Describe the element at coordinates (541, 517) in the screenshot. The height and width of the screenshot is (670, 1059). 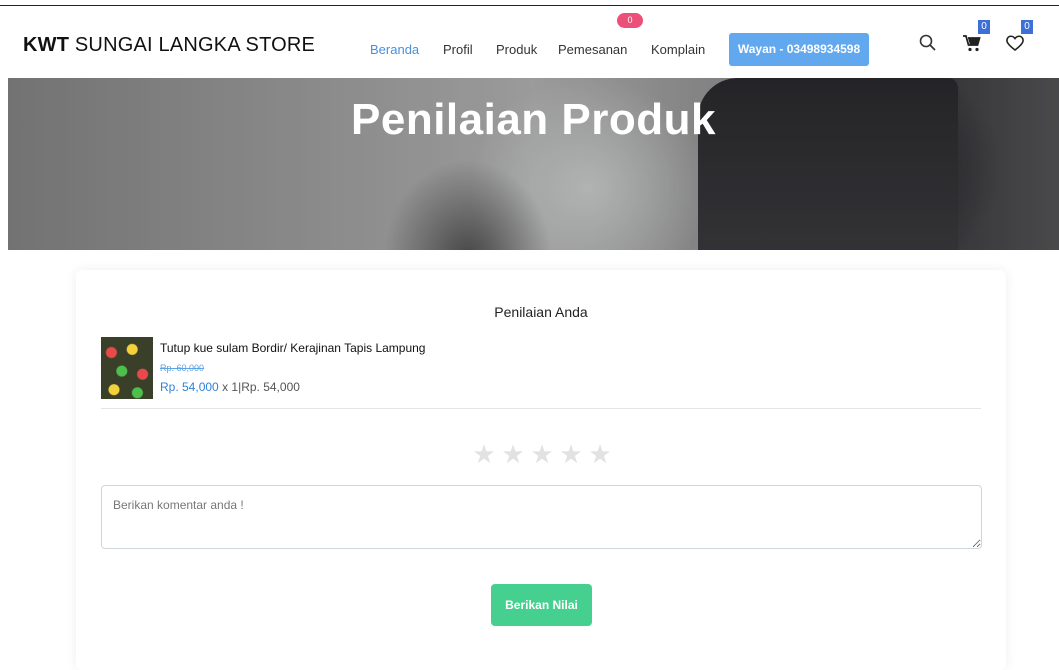
I see `comment-input` at that location.